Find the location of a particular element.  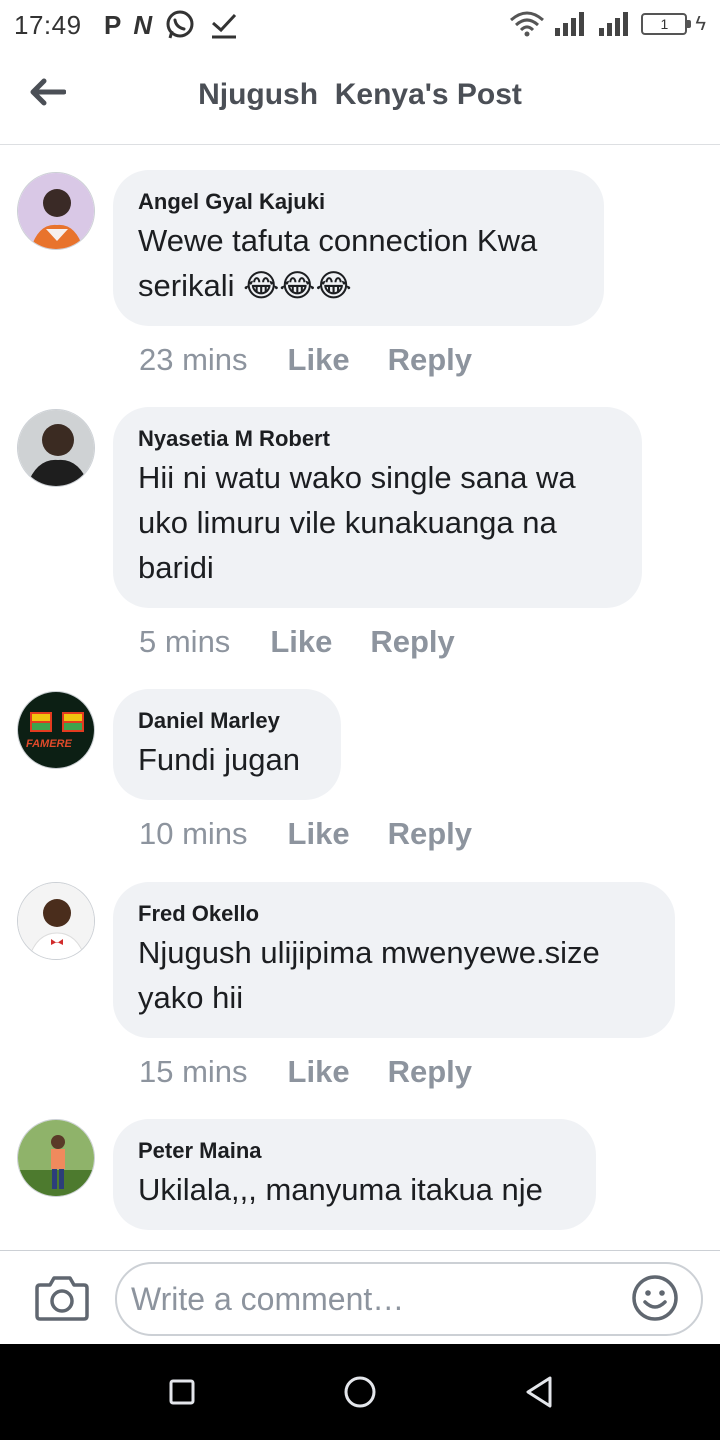

comment-bubble: Daniel Marley Fundi jugan is located at coordinates (227, 744).